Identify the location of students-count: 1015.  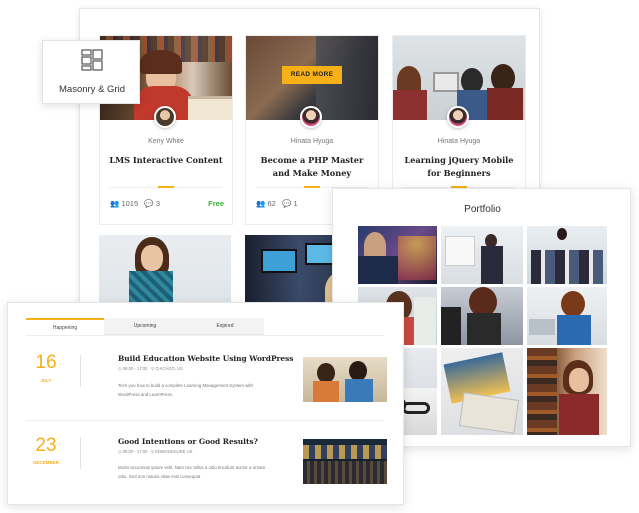
(130, 203).